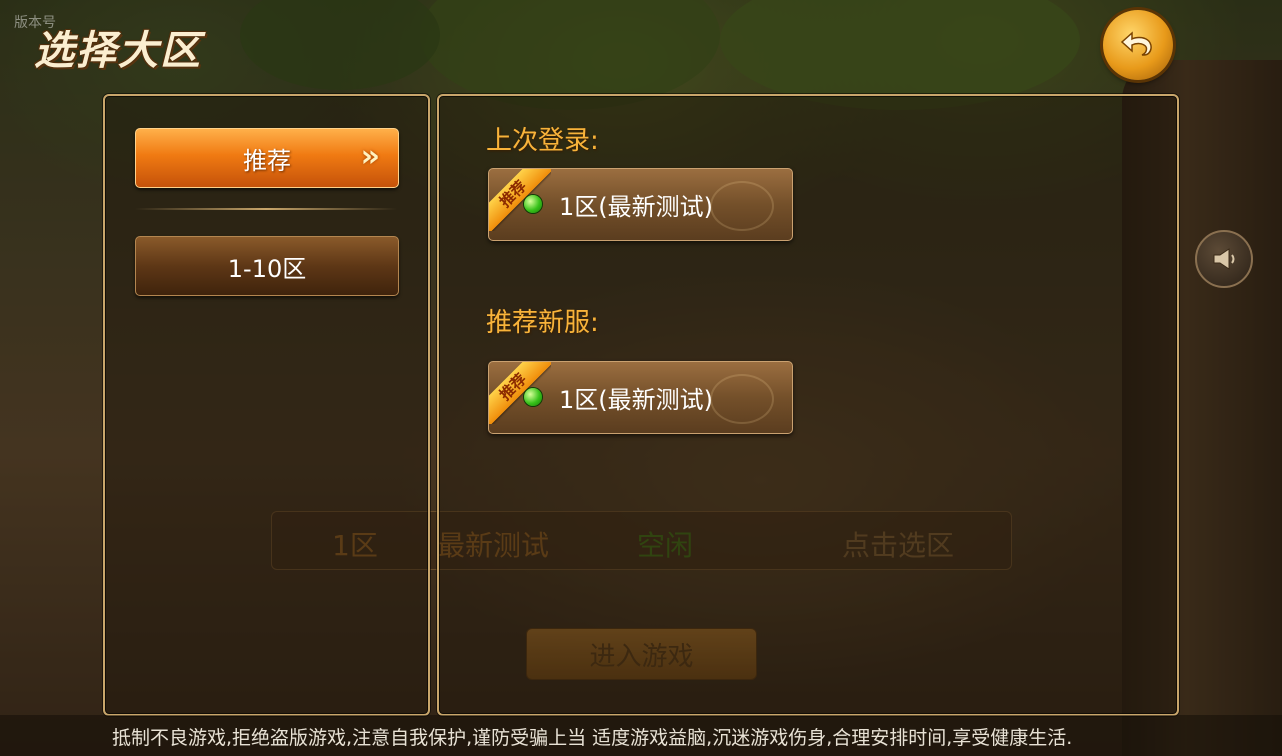  Describe the element at coordinates (542, 141) in the screenshot. I see `last-login-label: 上次登录:` at that location.